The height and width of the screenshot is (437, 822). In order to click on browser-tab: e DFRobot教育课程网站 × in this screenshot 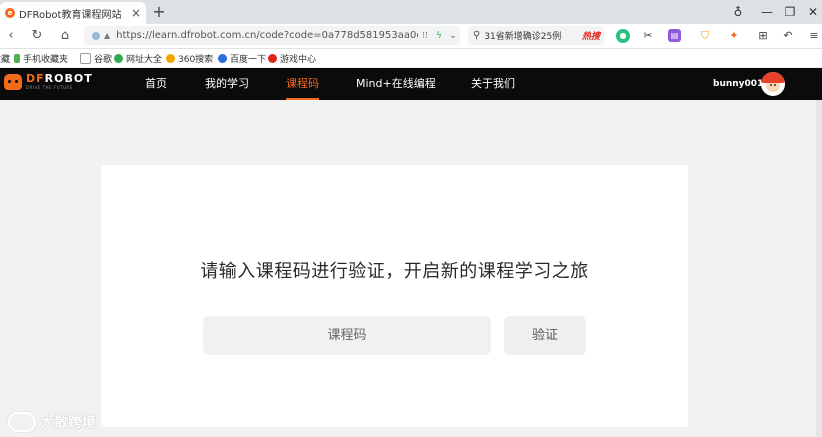, I will do `click(73, 13)`.